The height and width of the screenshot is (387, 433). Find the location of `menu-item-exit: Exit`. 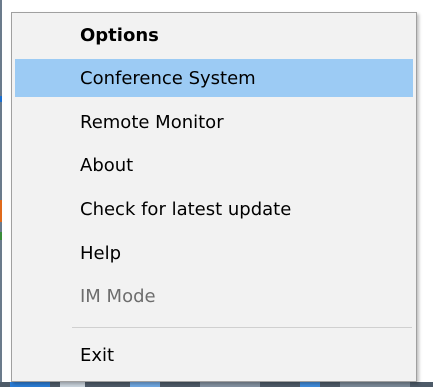

menu-item-exit: Exit is located at coordinates (214, 355).